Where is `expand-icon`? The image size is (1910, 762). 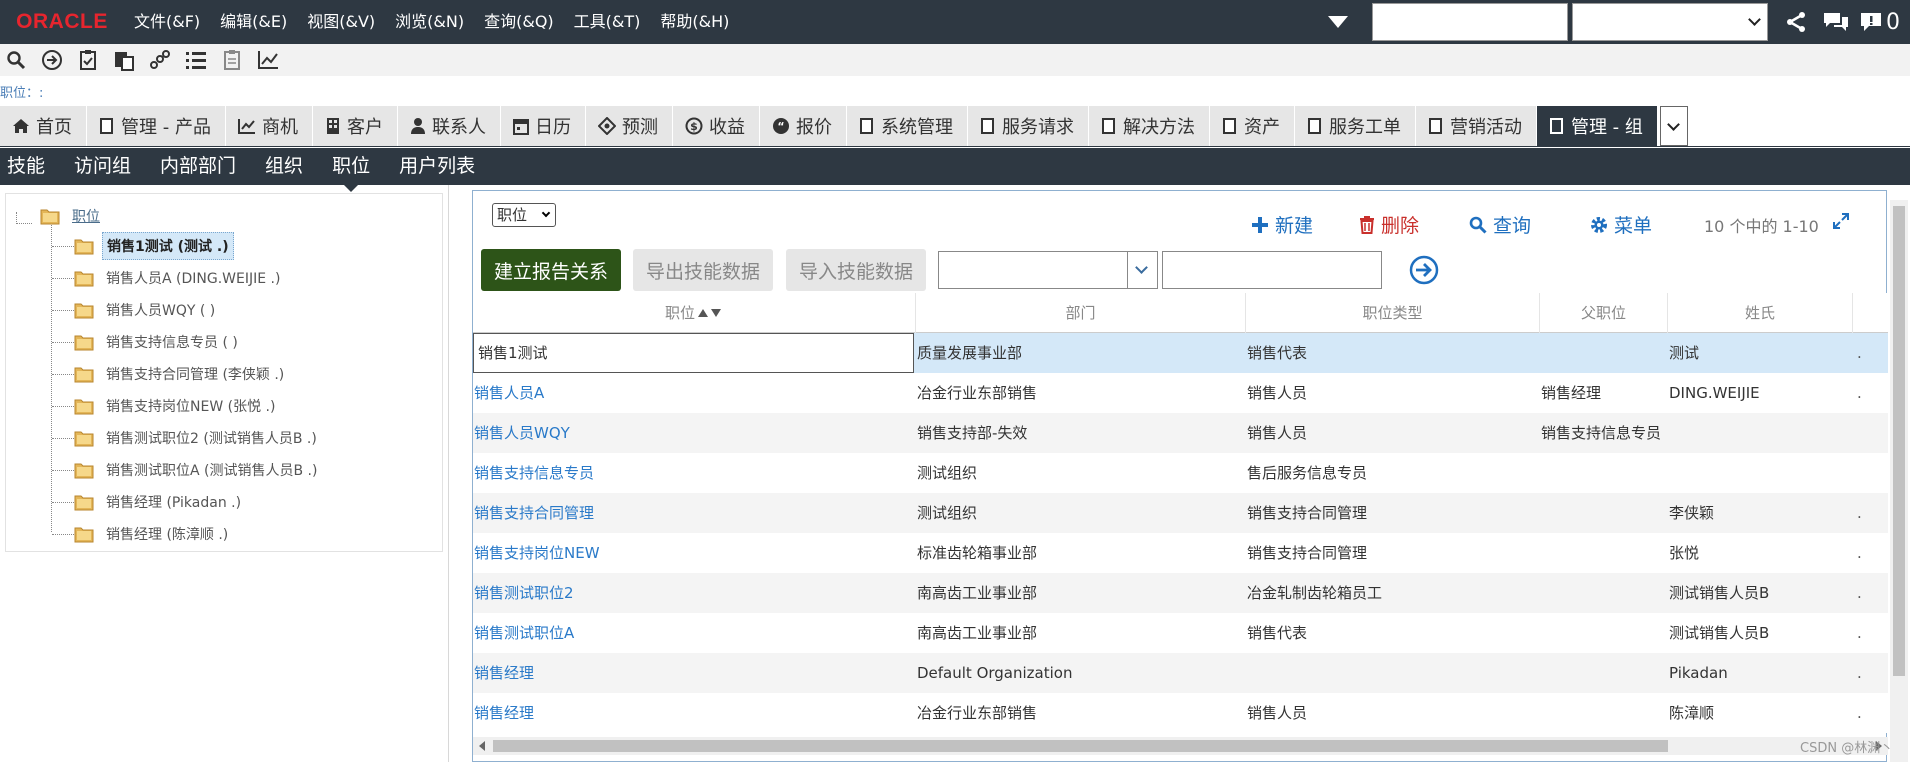 expand-icon is located at coordinates (1841, 223).